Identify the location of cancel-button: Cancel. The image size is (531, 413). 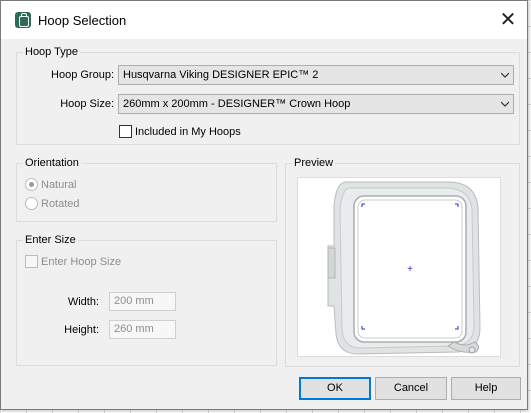
(411, 388).